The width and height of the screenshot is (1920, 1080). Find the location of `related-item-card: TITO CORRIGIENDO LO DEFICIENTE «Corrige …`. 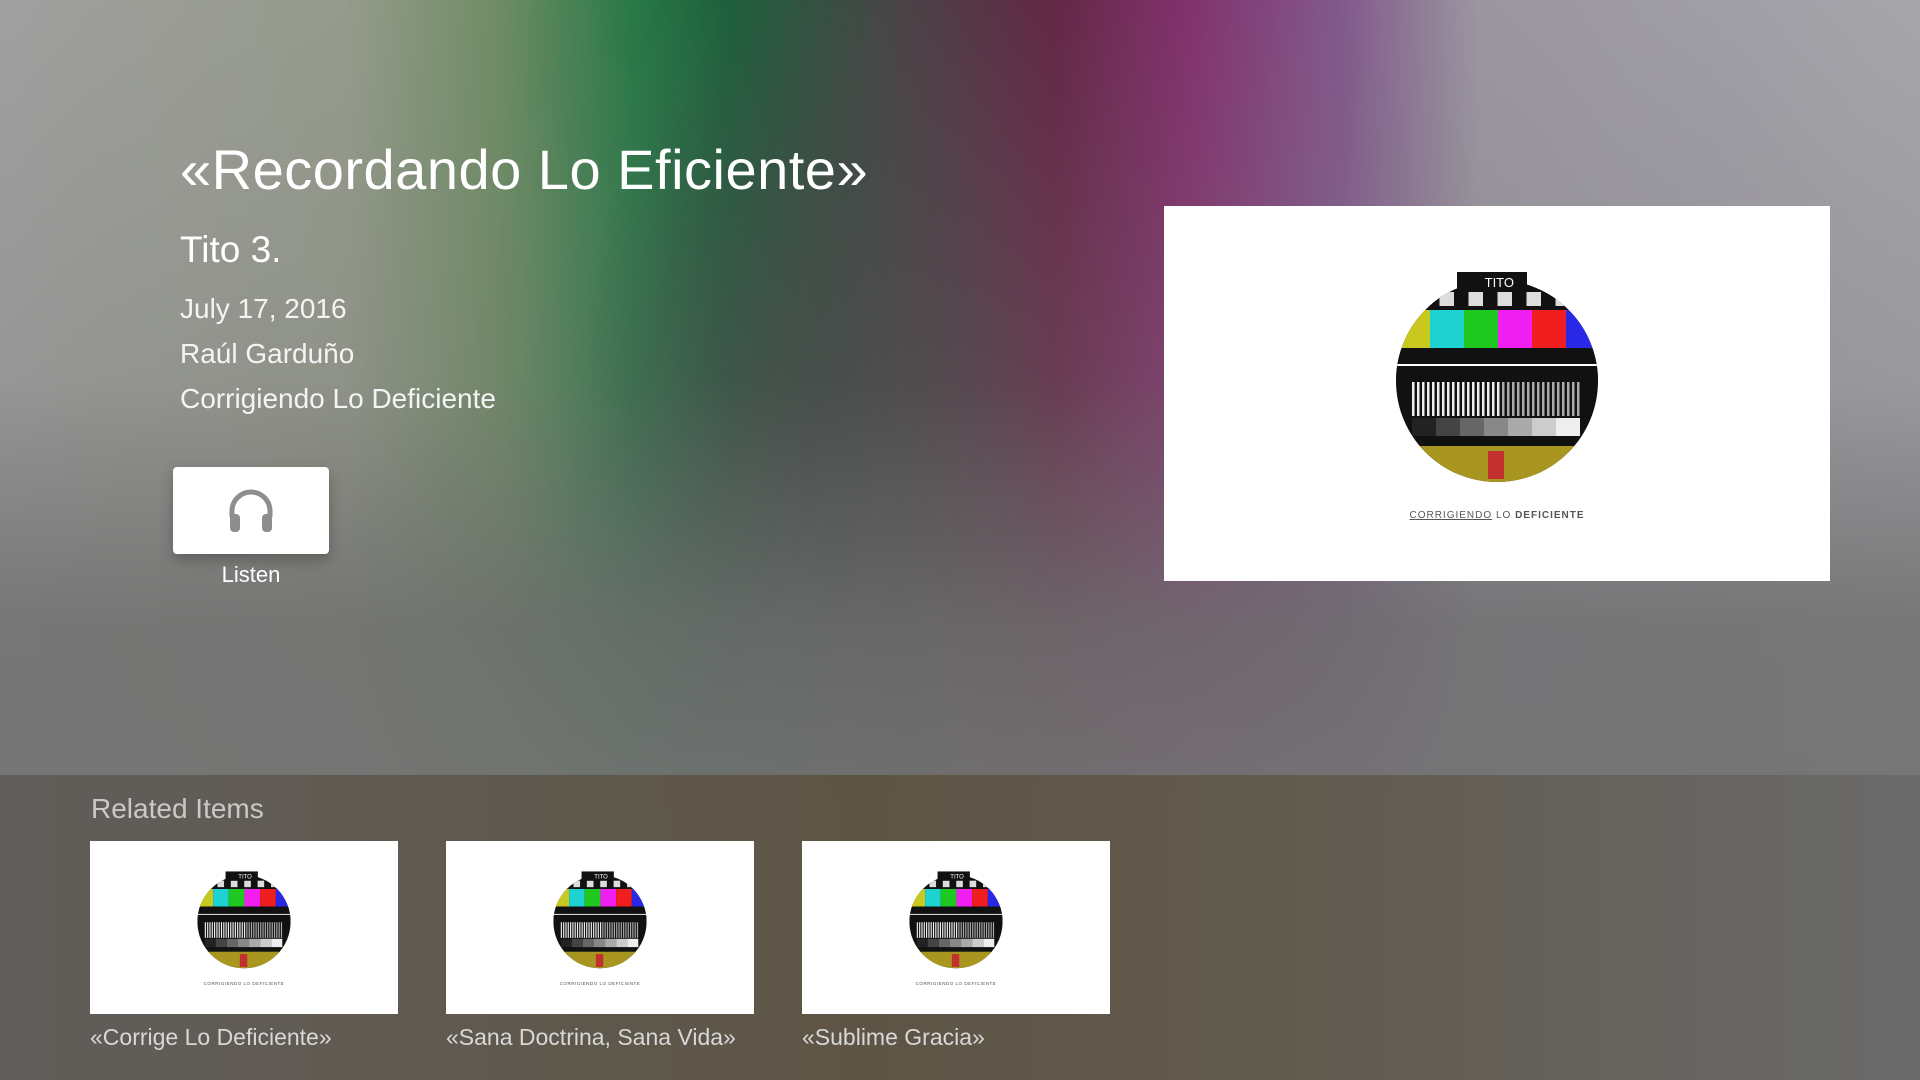

related-item-card: TITO CORRIGIENDO LO DEFICIENTE «Corrige … is located at coordinates (244, 946).